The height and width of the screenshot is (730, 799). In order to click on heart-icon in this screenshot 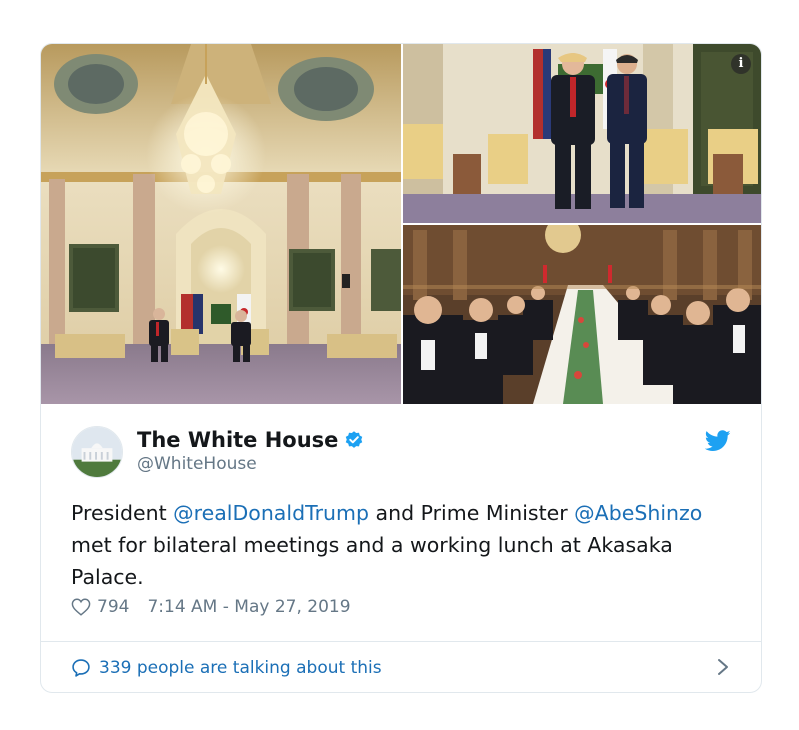, I will do `click(81, 607)`.